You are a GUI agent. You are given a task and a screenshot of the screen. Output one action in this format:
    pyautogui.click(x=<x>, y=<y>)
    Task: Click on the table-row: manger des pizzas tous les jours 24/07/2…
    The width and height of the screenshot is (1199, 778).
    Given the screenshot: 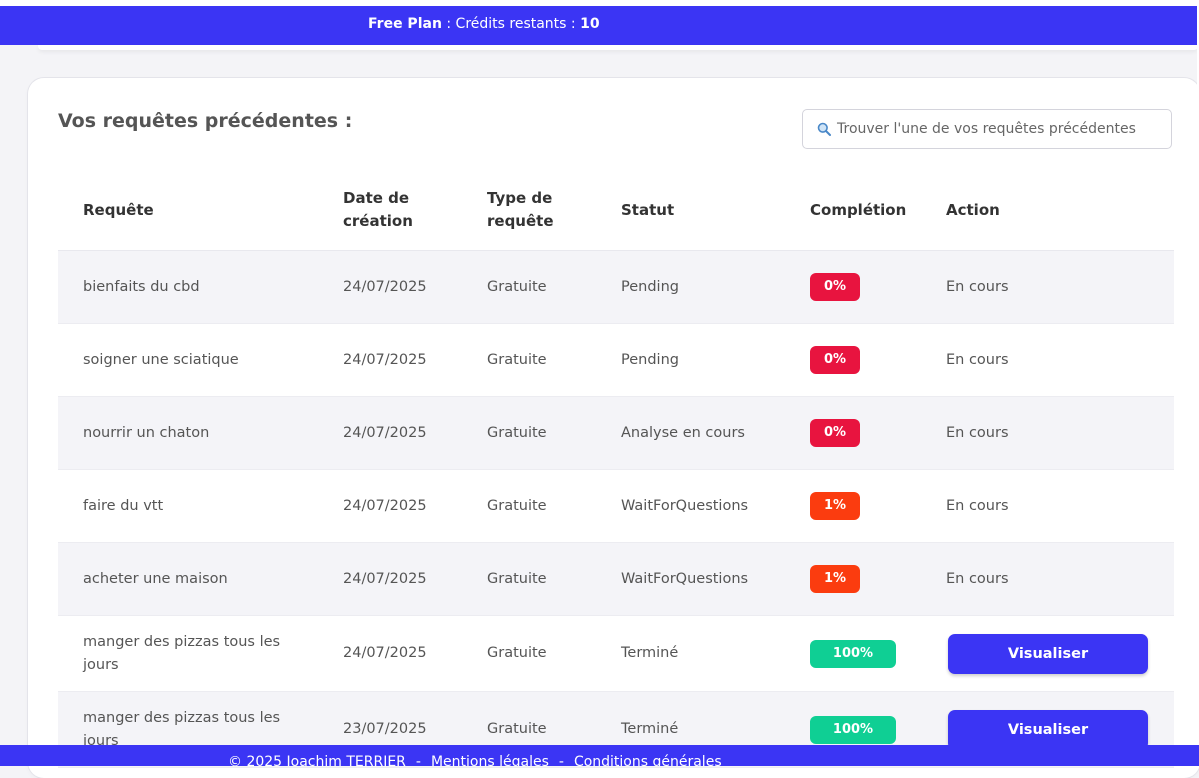 What is the action you would take?
    pyautogui.click(x=616, y=654)
    